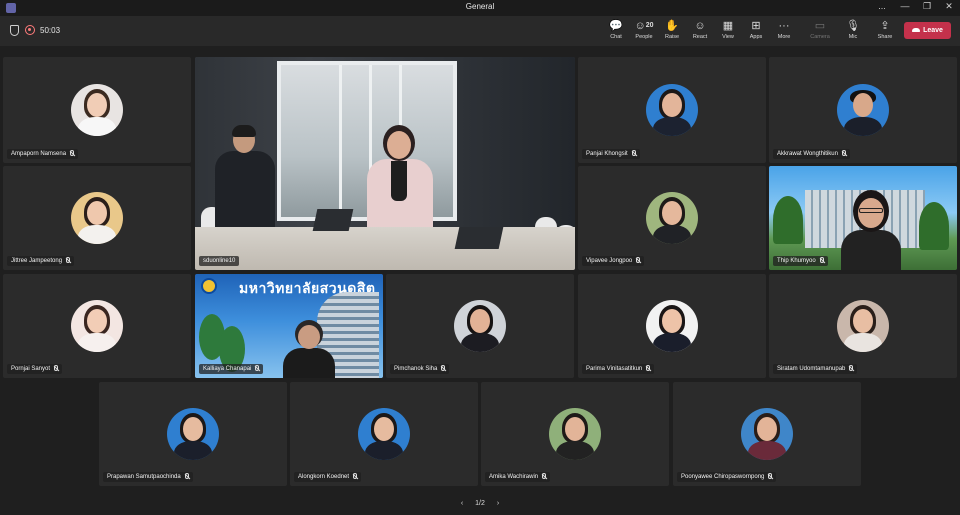 The height and width of the screenshot is (515, 960). What do you see at coordinates (672, 26) in the screenshot?
I see `raise-hand-icon: ✋` at bounding box center [672, 26].